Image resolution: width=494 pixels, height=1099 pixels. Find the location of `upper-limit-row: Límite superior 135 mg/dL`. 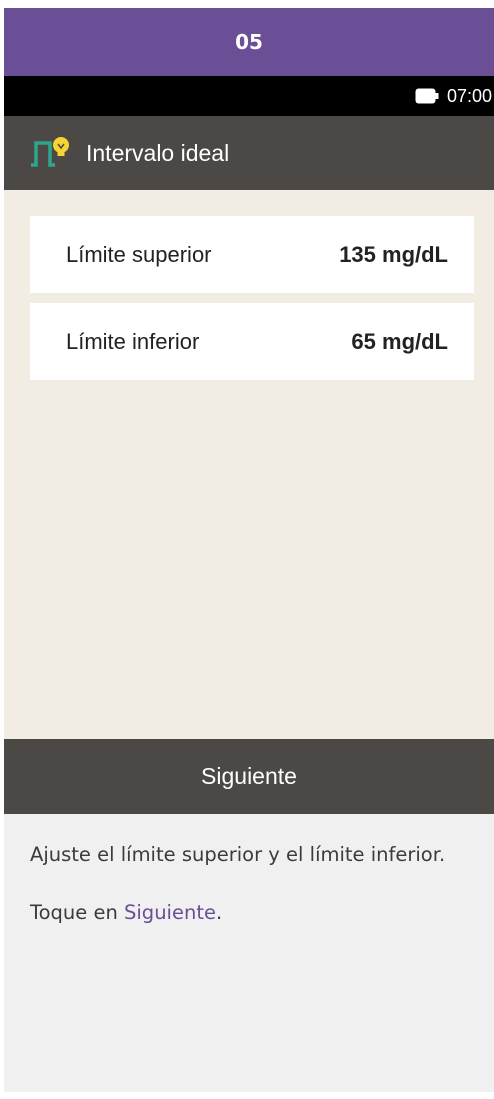

upper-limit-row: Límite superior 135 mg/dL is located at coordinates (252, 254).